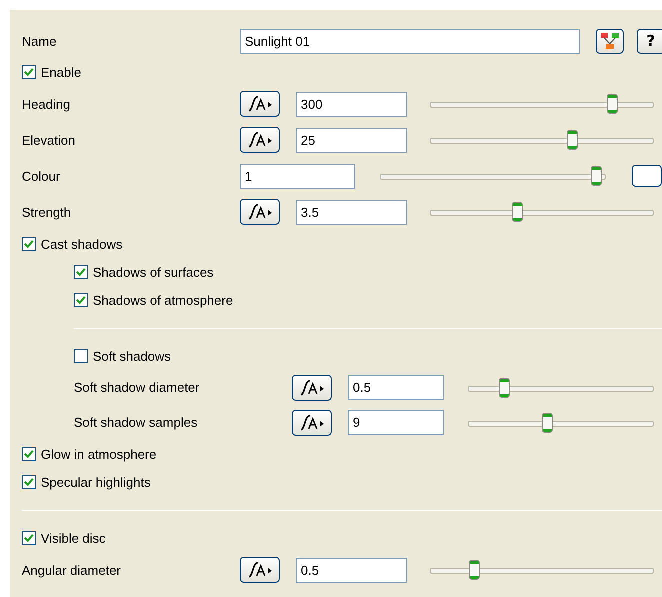 This screenshot has height=597, width=662. I want to click on field-label: Soft shadow diameter, so click(137, 387).